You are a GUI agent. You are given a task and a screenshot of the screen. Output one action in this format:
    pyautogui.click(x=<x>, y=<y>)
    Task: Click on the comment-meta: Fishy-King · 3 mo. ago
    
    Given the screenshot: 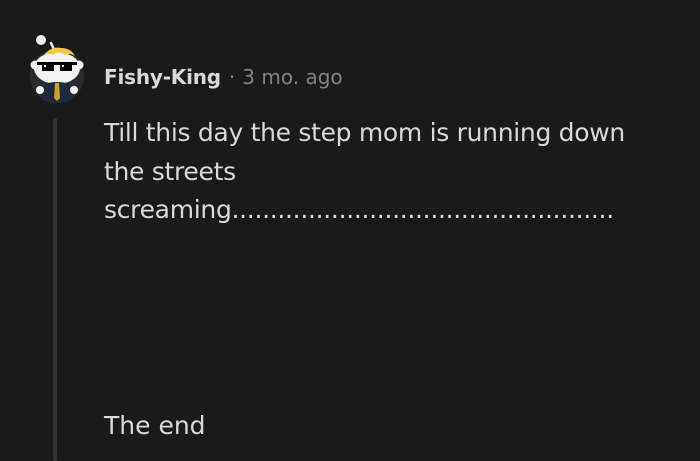 What is the action you would take?
    pyautogui.click(x=223, y=77)
    